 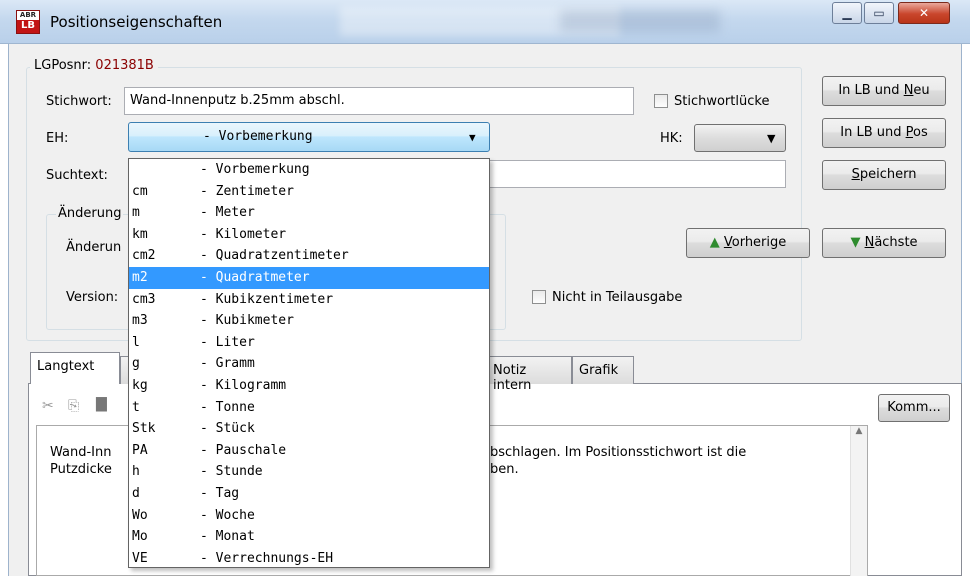 What do you see at coordinates (855, 174) in the screenshot?
I see `button-label-mnemonic: S` at bounding box center [855, 174].